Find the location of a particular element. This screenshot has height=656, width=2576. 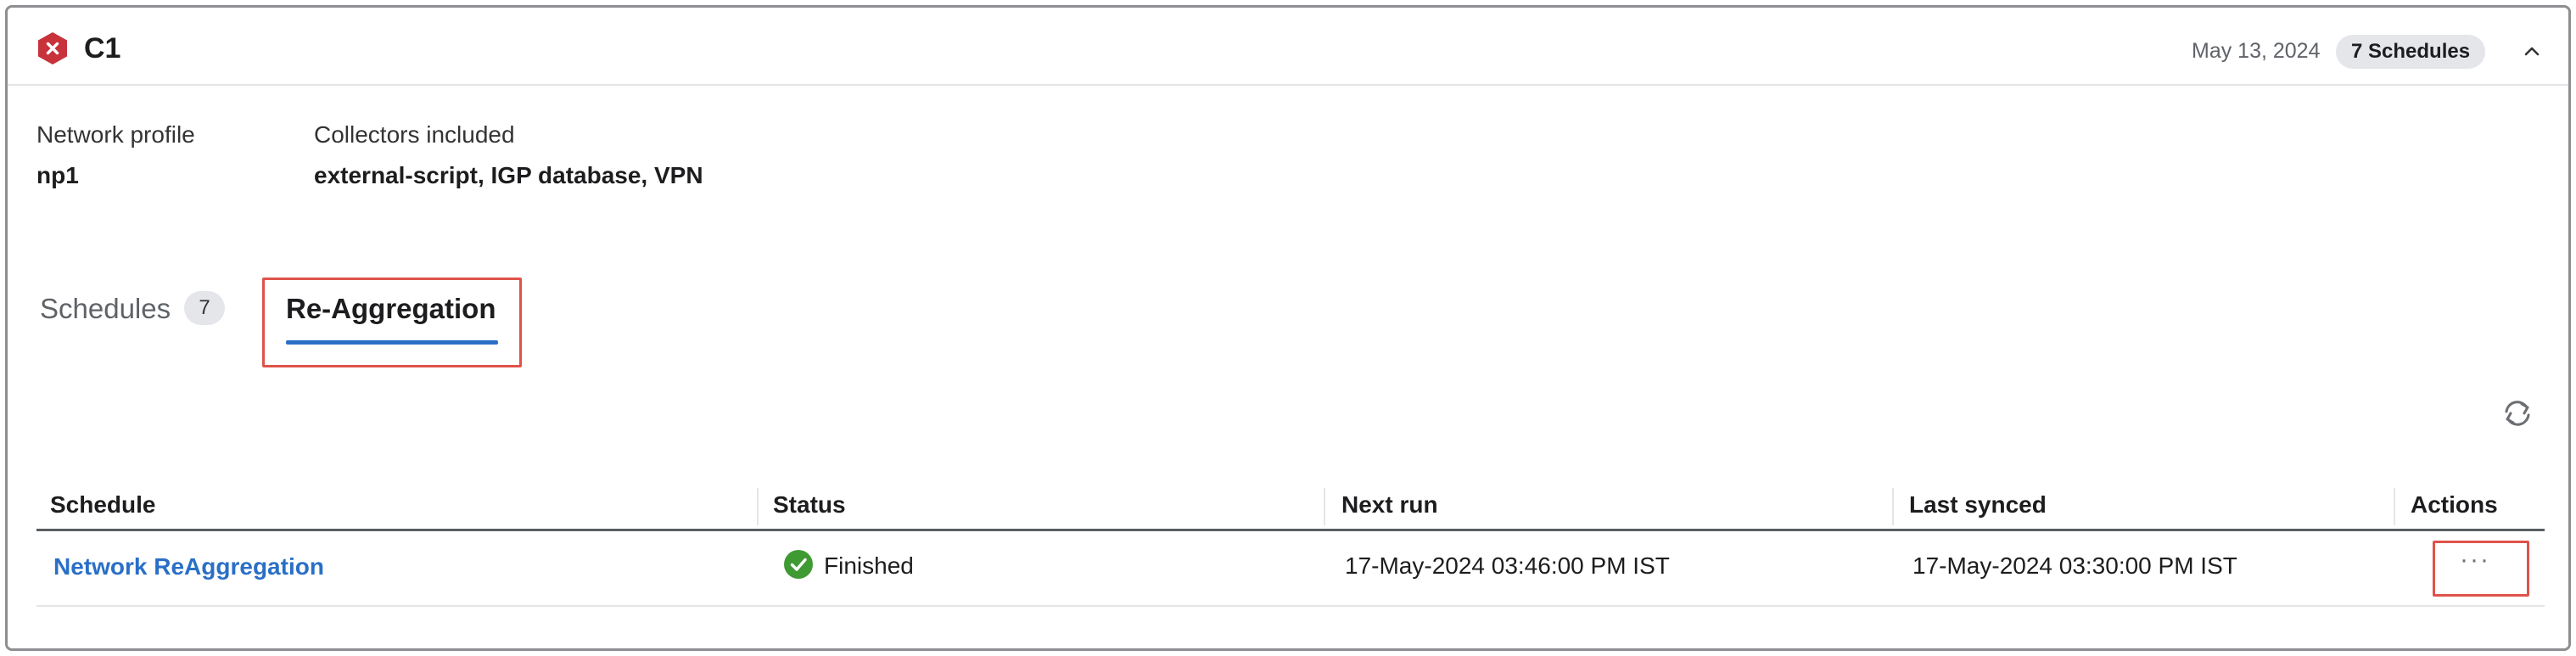

network-profile-value: np1 is located at coordinates (57, 175).